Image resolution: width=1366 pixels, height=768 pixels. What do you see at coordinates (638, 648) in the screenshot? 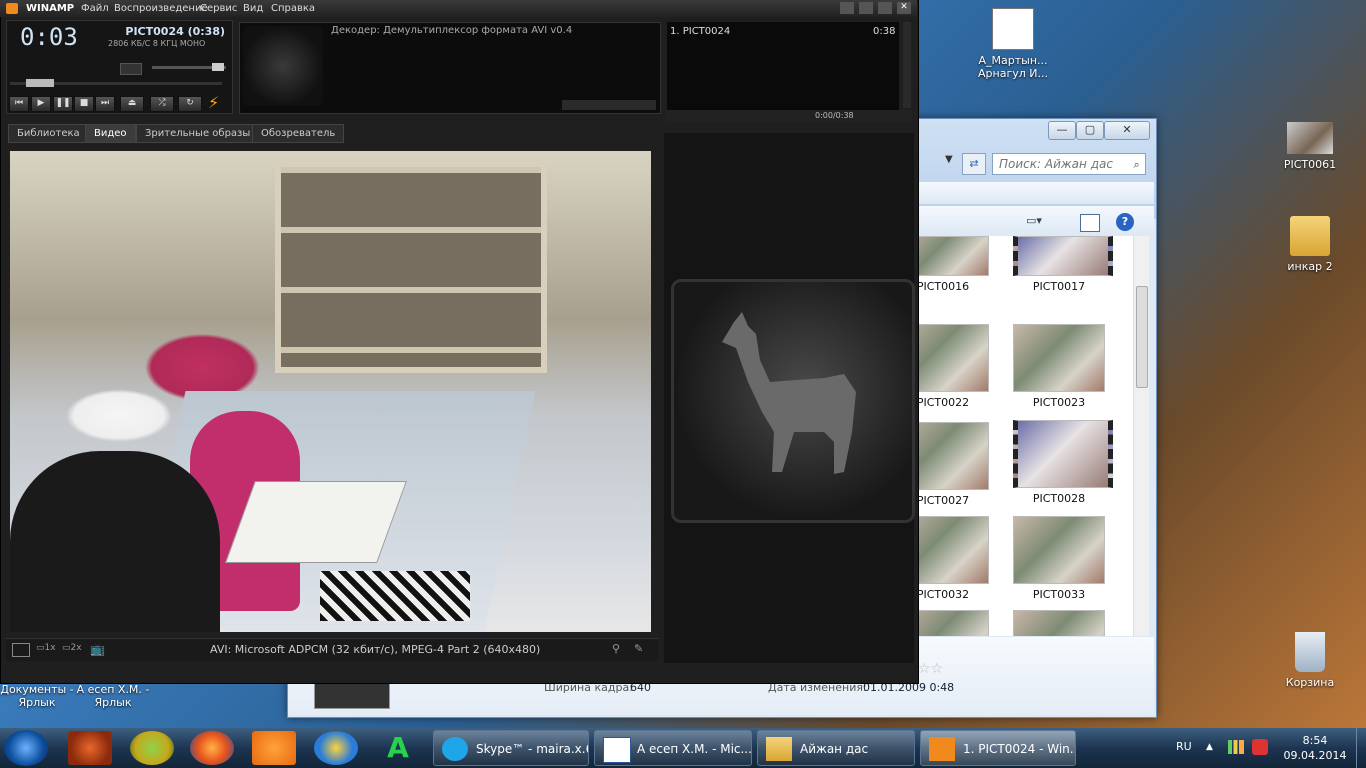
I see `wrench-icon: ✎` at bounding box center [638, 648].